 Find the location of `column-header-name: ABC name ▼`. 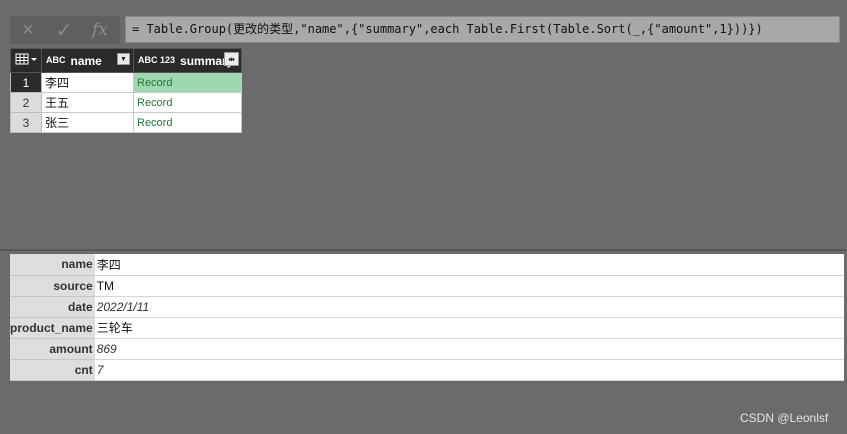

column-header-name: ABC name ▼ is located at coordinates (87, 60).